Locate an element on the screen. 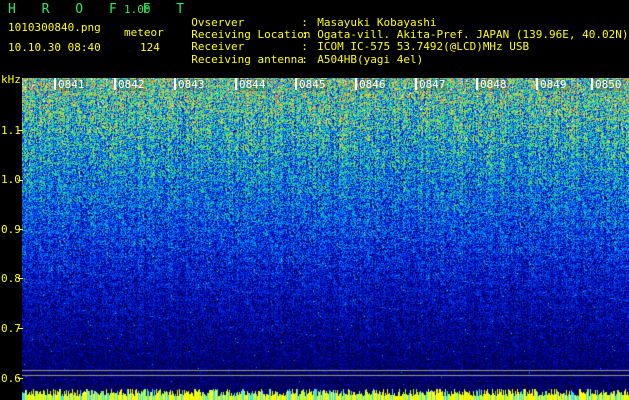 The height and width of the screenshot is (400, 629). info-row-antenna: Receiving antenna: A504HB(yagi 4el) is located at coordinates (300, 53).